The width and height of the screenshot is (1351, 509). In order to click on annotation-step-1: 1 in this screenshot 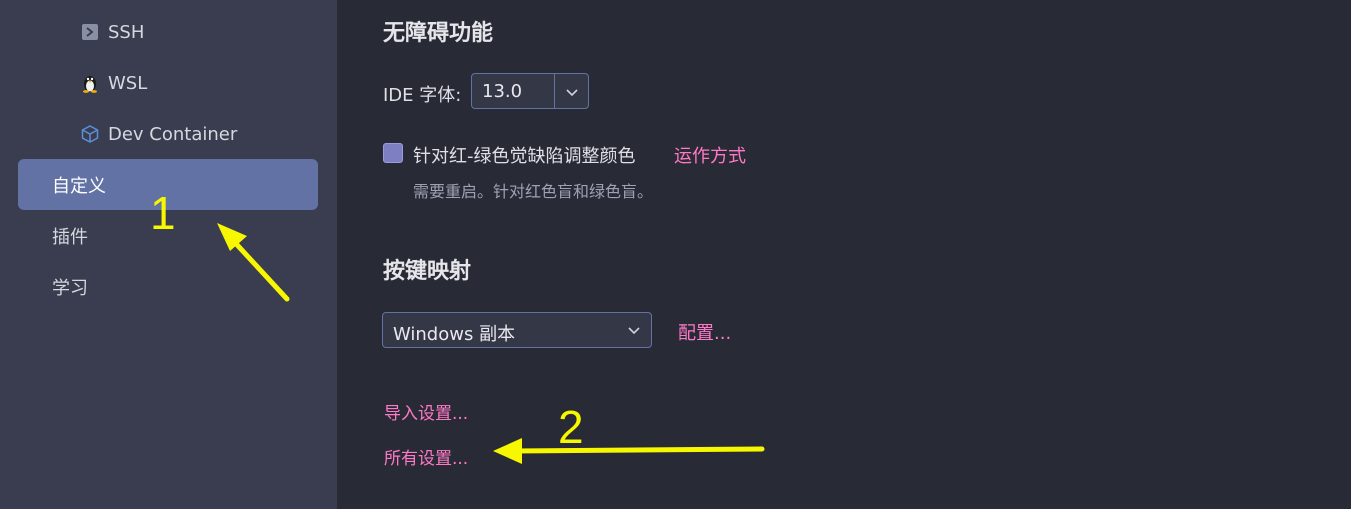, I will do `click(163, 213)`.